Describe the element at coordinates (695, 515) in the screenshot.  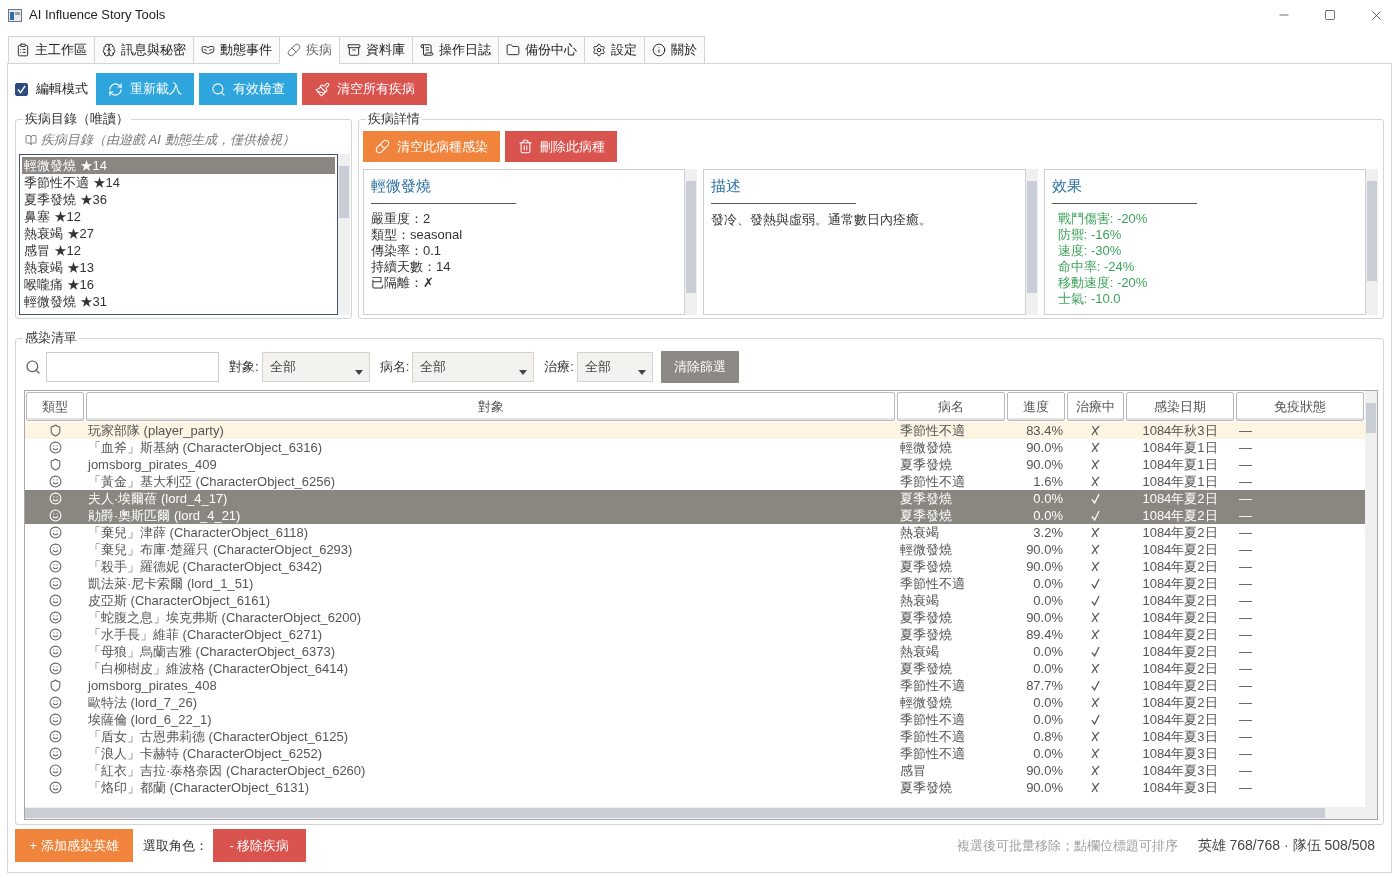
I see `table-row: 勛爵·奧斯匹爾 (lord_4_21) 夏季發燒 0.0% 1084年夏2日 —` at that location.